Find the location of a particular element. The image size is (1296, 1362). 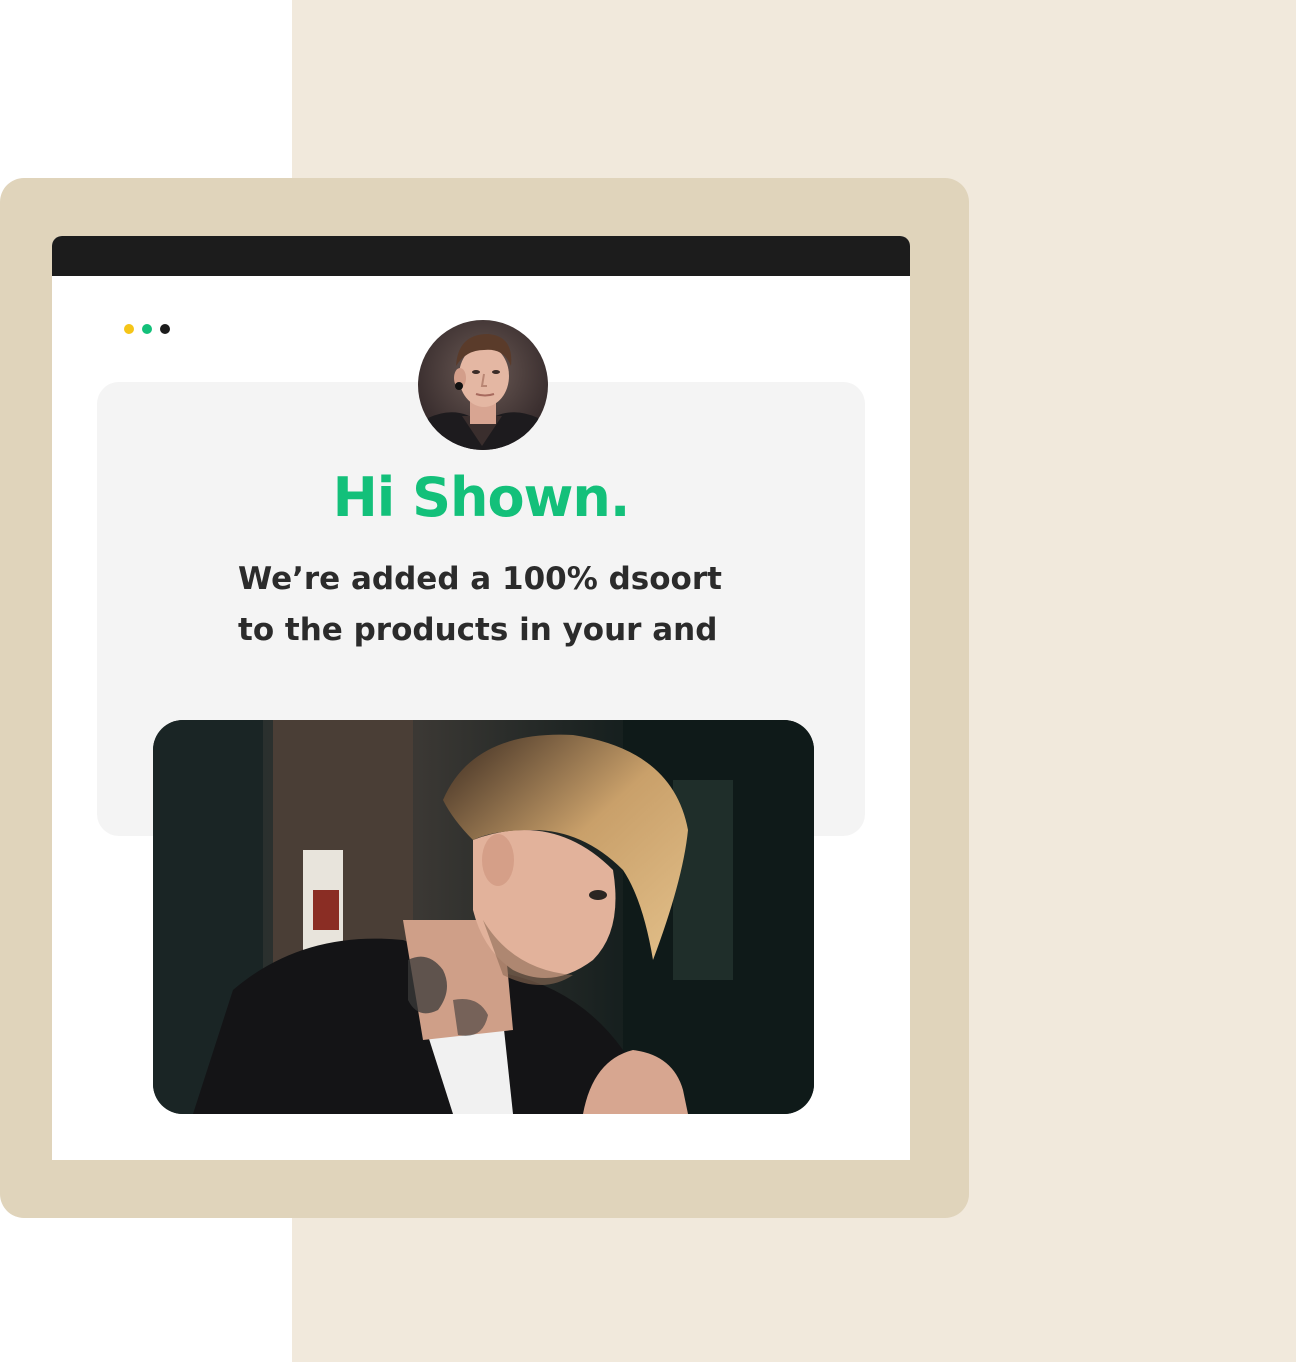

greeting-heading: Hi Shown. is located at coordinates (481, 497).